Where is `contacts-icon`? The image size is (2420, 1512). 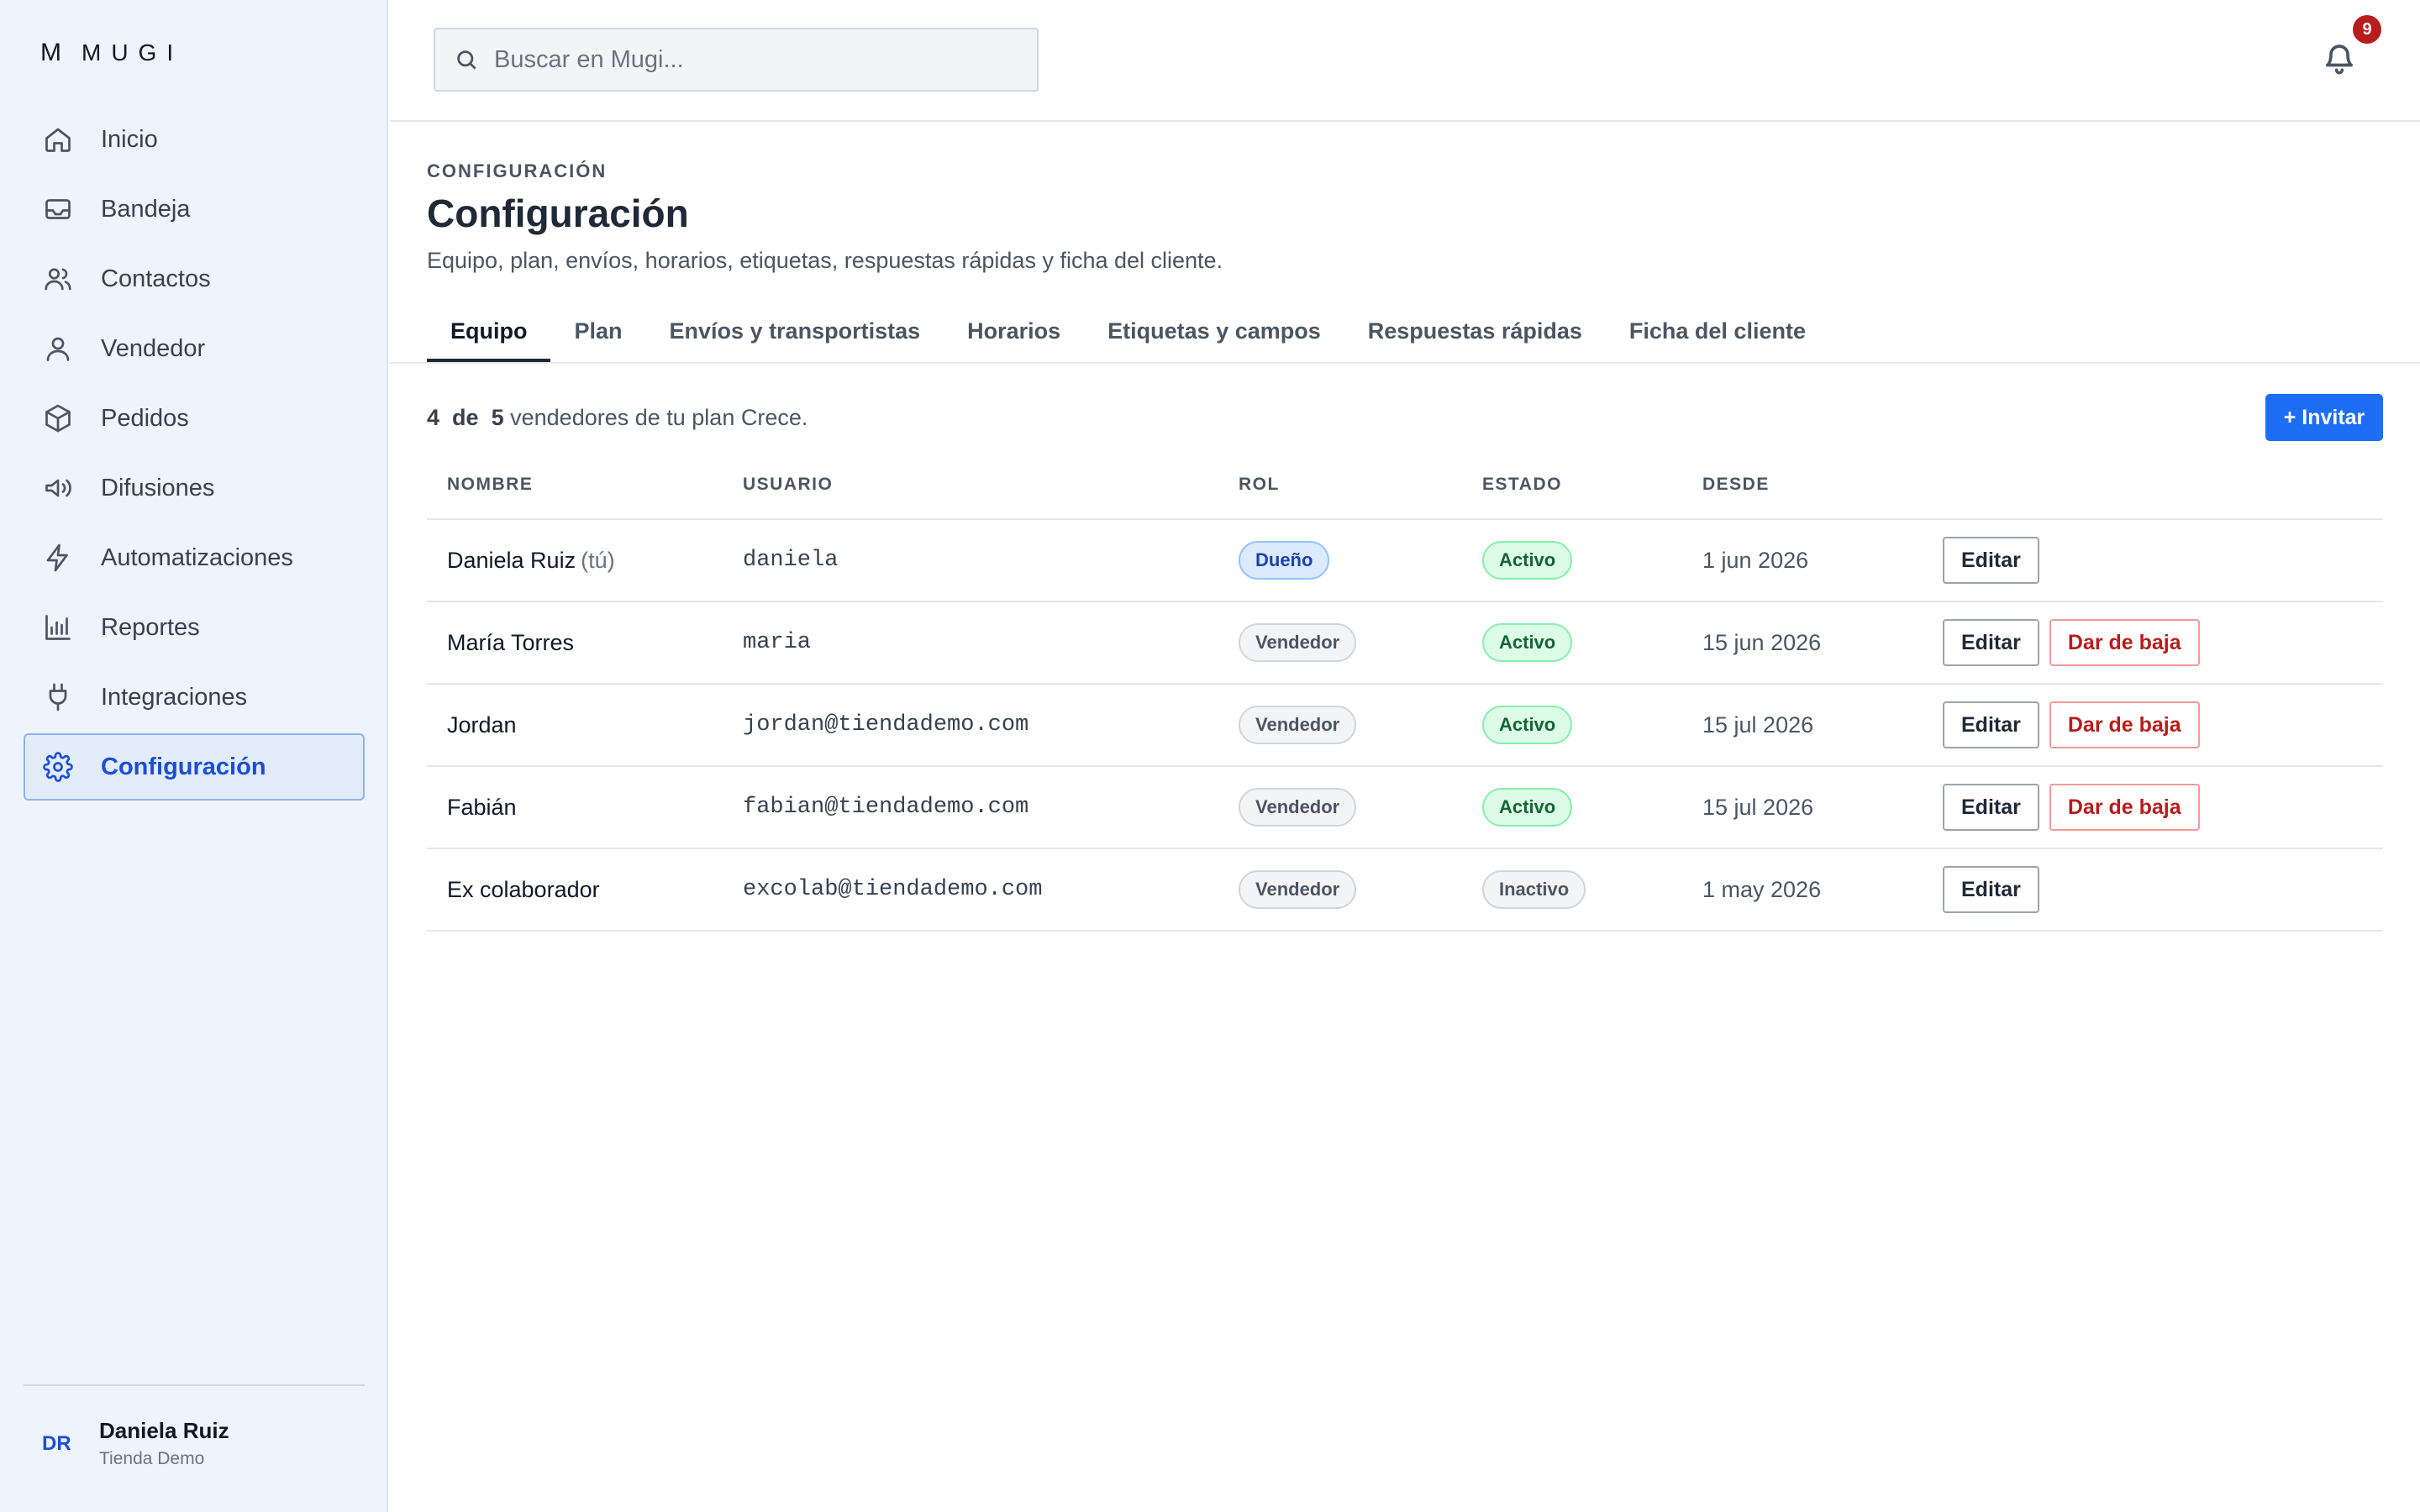
contacts-icon is located at coordinates (58, 279).